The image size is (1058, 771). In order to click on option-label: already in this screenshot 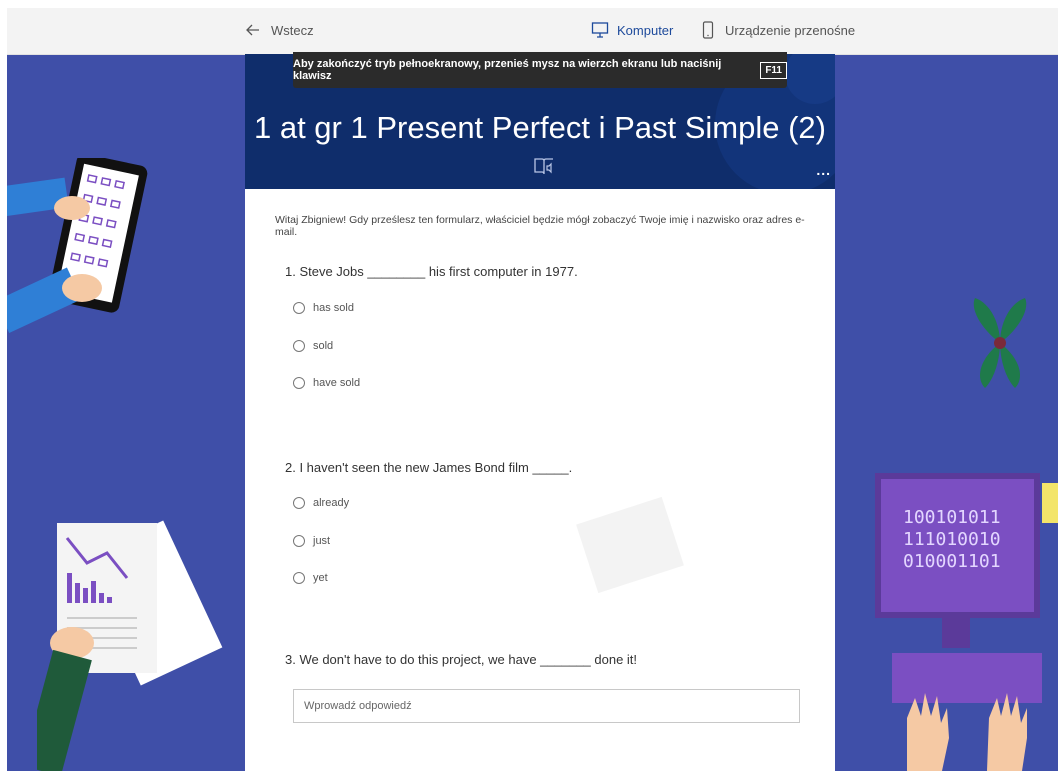, I will do `click(331, 503)`.